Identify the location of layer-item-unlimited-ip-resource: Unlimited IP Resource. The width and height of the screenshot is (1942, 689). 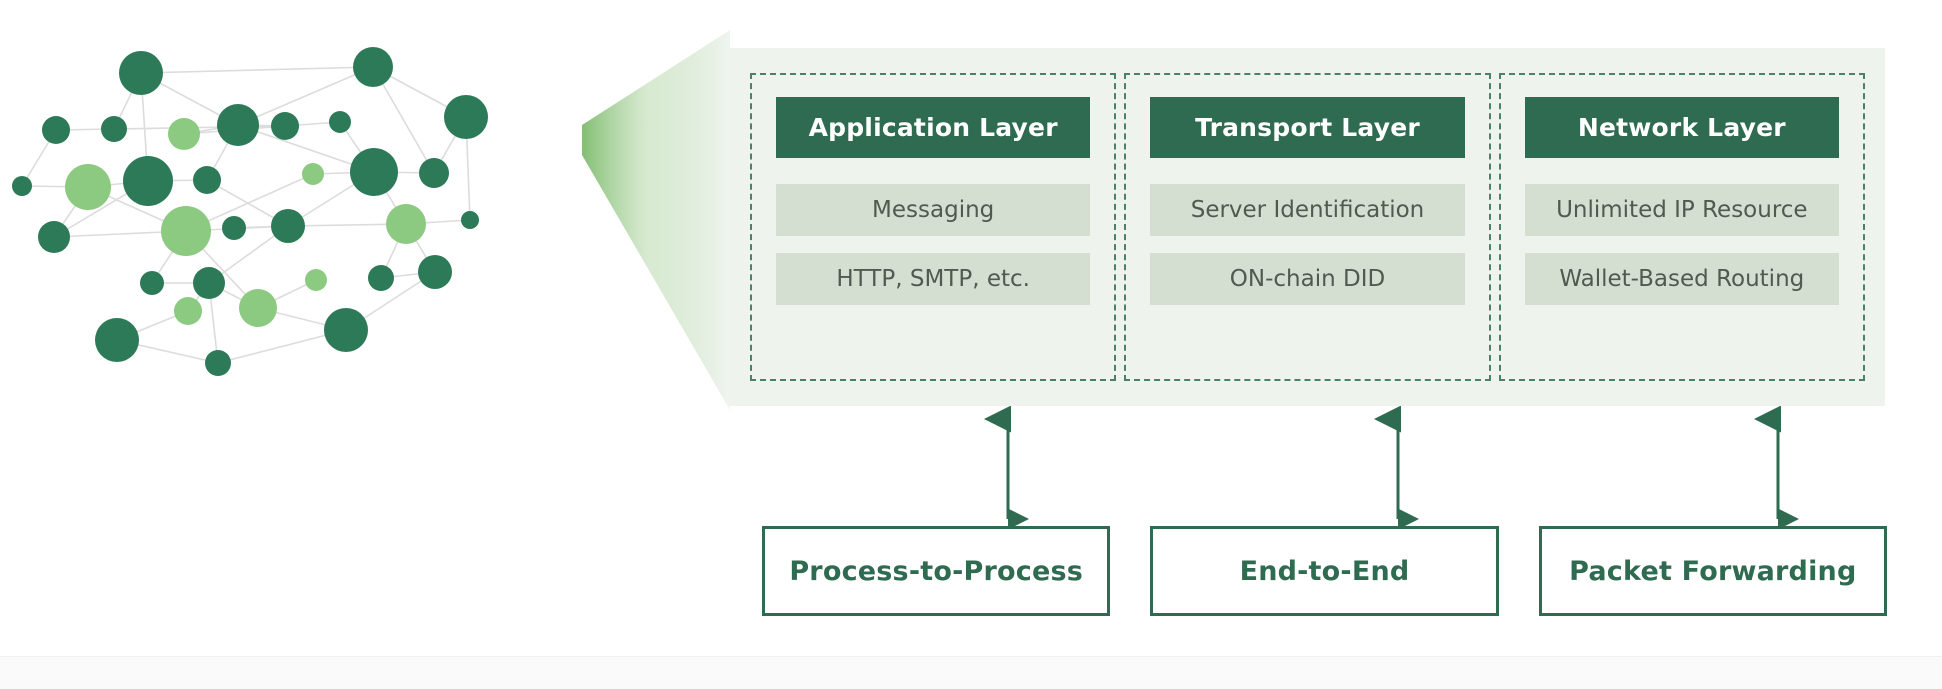
(1681, 210).